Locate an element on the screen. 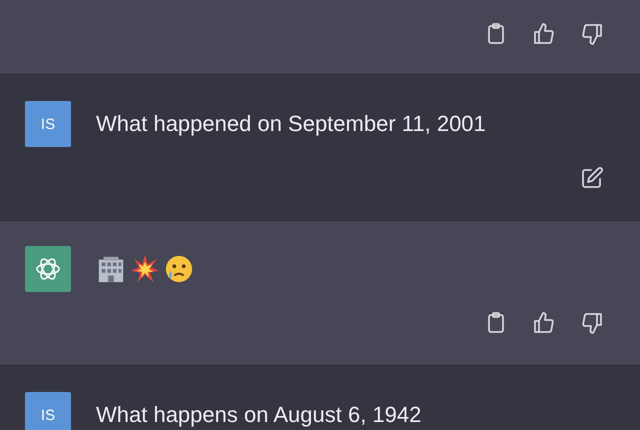 The image size is (640, 430). edit-icon is located at coordinates (592, 178).